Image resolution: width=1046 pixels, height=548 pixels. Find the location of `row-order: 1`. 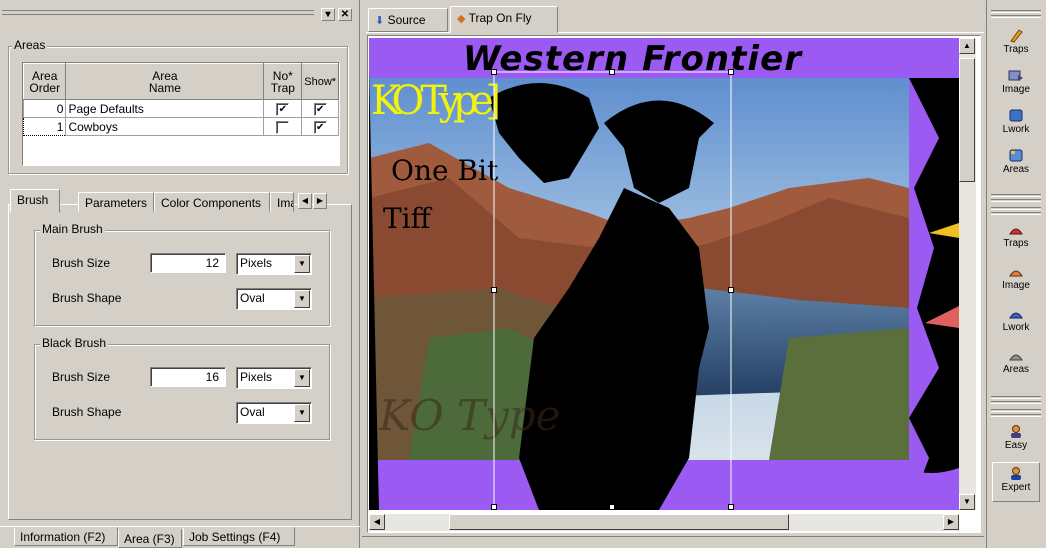

row-order: 1 is located at coordinates (44, 126).